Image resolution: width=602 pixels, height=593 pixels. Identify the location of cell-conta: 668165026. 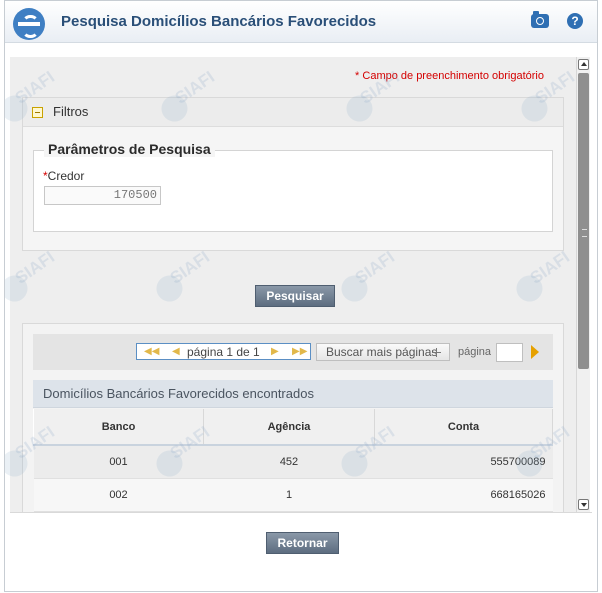
(463, 495).